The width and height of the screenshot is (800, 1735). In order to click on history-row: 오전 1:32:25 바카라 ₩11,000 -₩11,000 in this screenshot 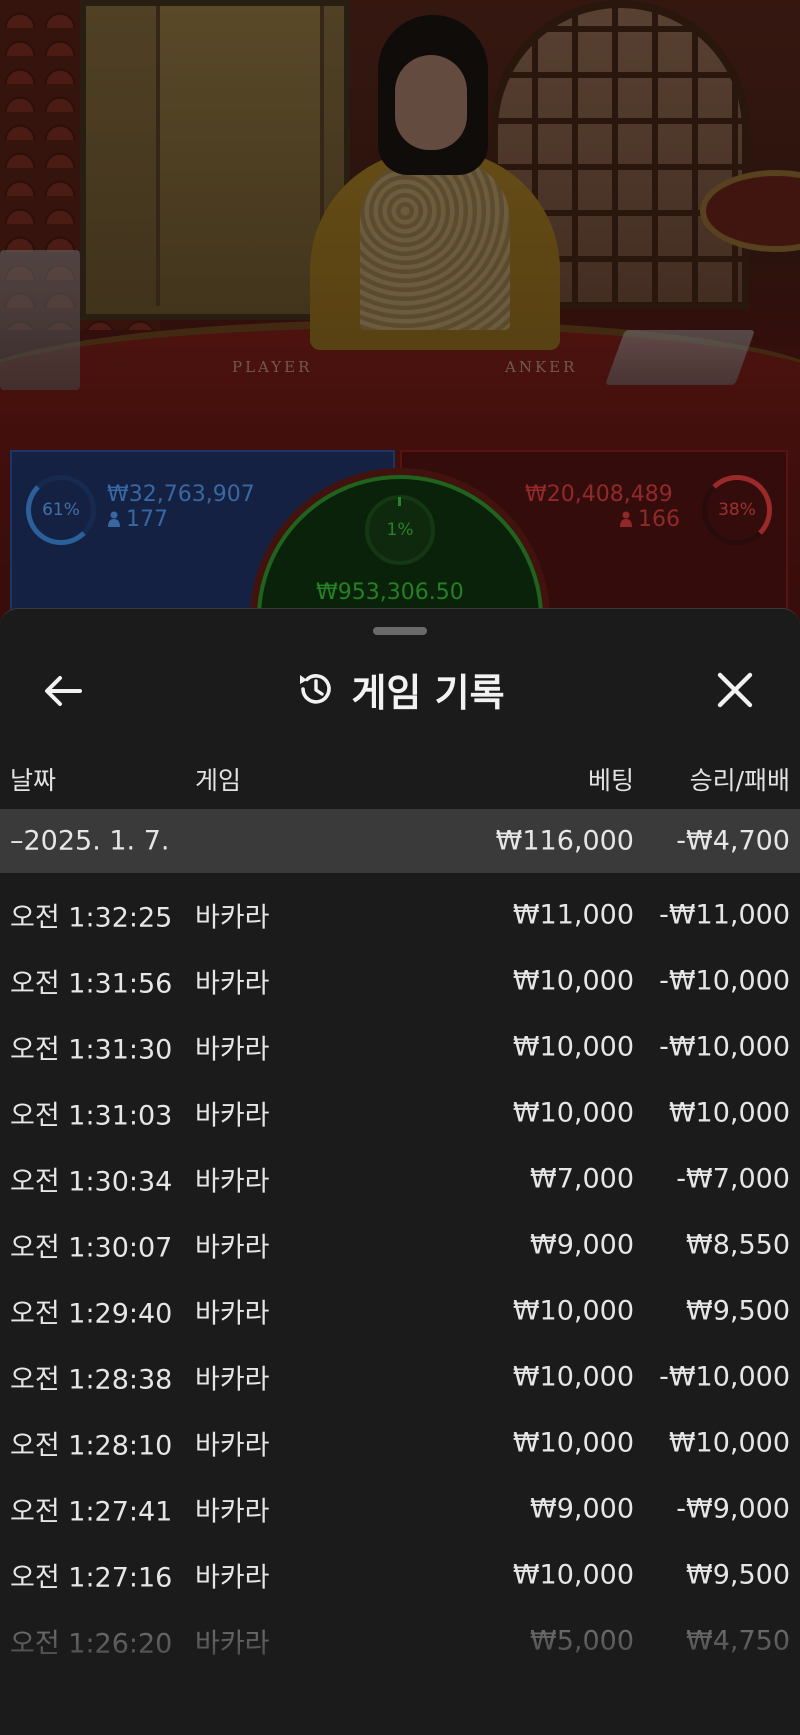, I will do `click(400, 915)`.